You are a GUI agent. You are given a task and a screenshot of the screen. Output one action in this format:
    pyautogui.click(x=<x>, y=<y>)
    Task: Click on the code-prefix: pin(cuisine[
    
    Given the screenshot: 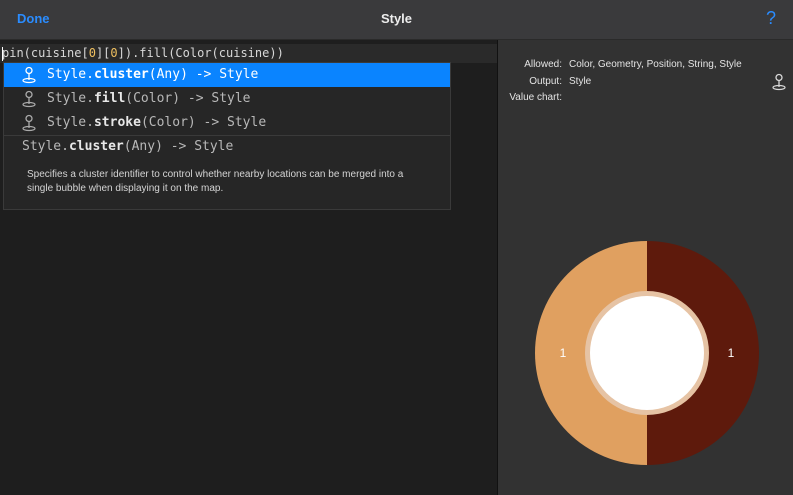 What is the action you would take?
    pyautogui.click(x=45, y=53)
    